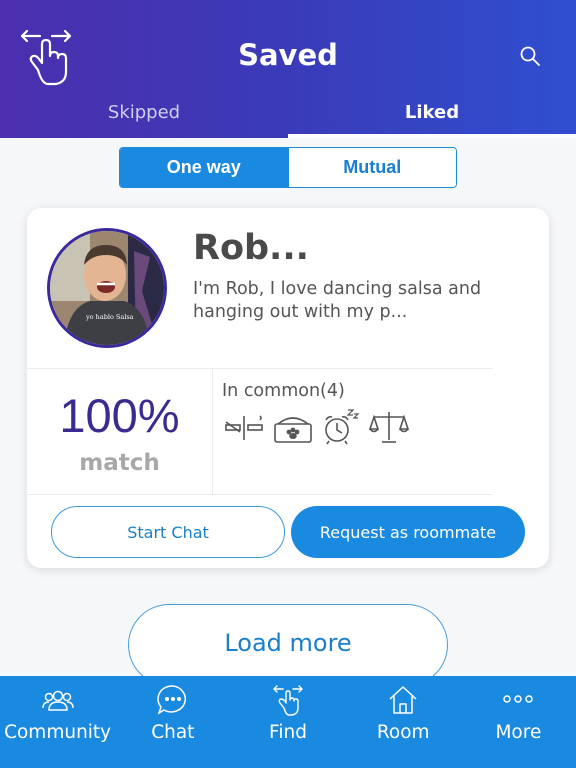 Image resolution: width=576 pixels, height=768 pixels. I want to click on start-chat-button: Start Chat, so click(168, 532).